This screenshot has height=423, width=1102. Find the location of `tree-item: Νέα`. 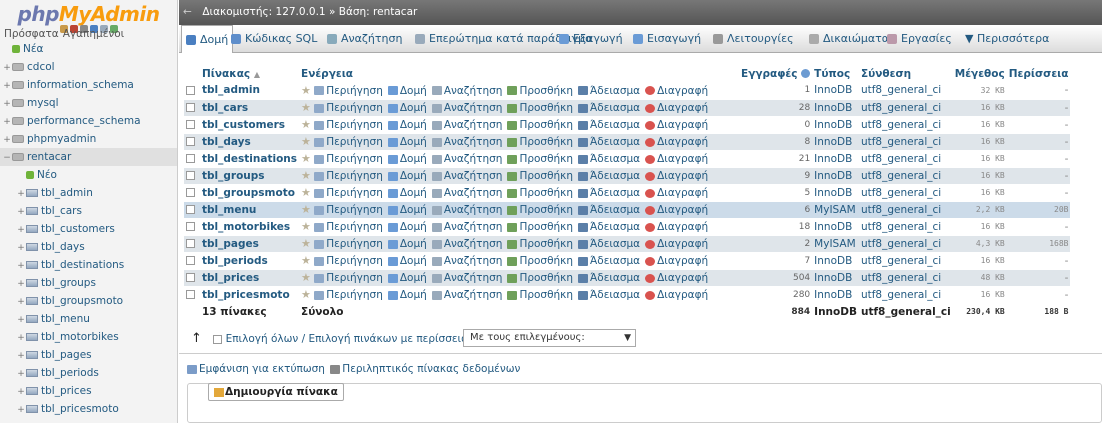

tree-item: Νέα is located at coordinates (88, 49).